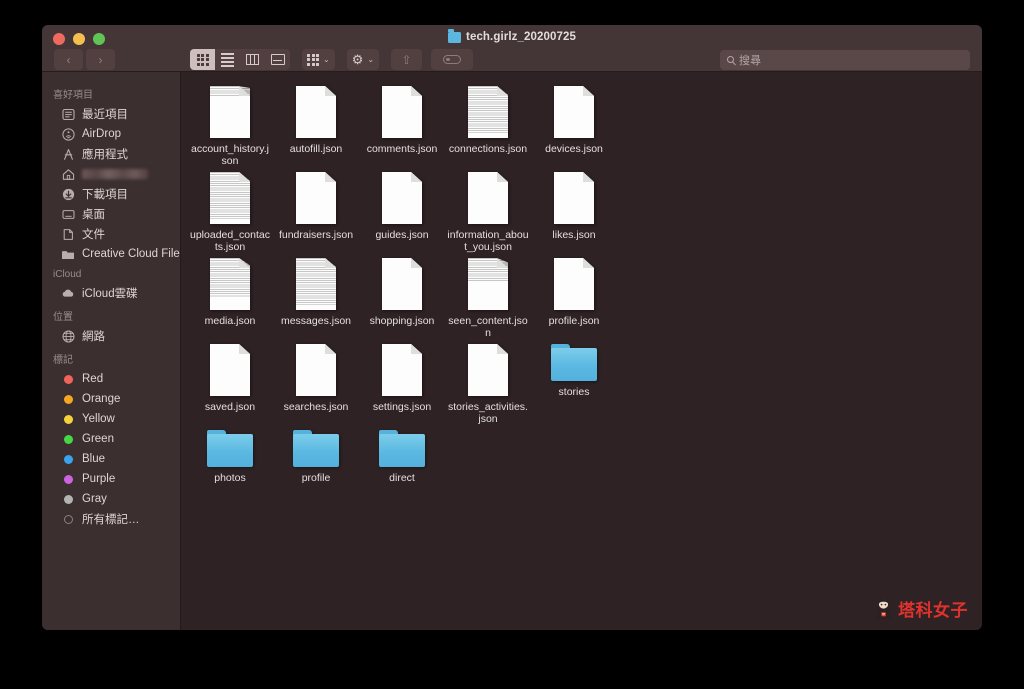 The image size is (1024, 689). Describe the element at coordinates (230, 241) in the screenshot. I see `file-label: uploaded_contacts.json` at that location.